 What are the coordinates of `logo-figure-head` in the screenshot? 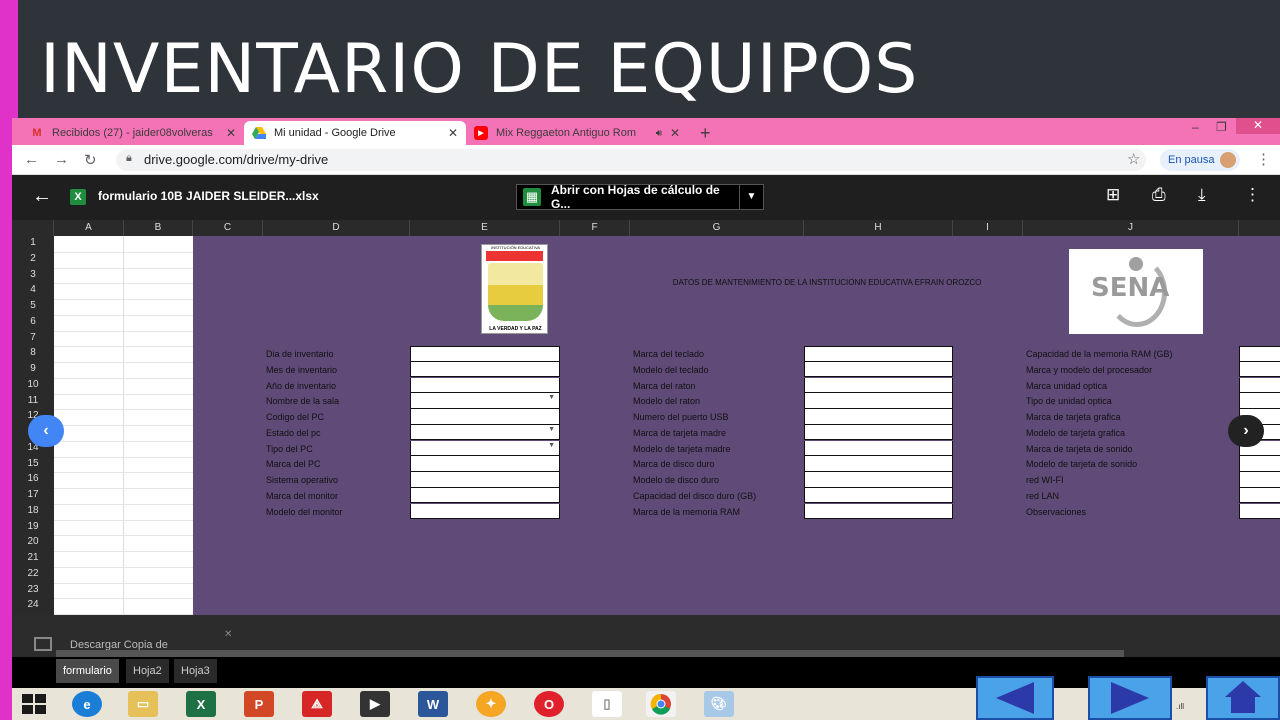 It's located at (1136, 264).